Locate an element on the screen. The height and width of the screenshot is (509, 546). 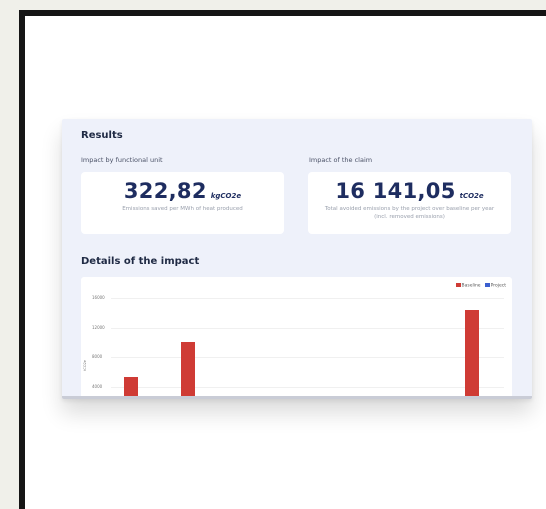
y-axis-label: tCO2e is located at coordinates (85, 365).